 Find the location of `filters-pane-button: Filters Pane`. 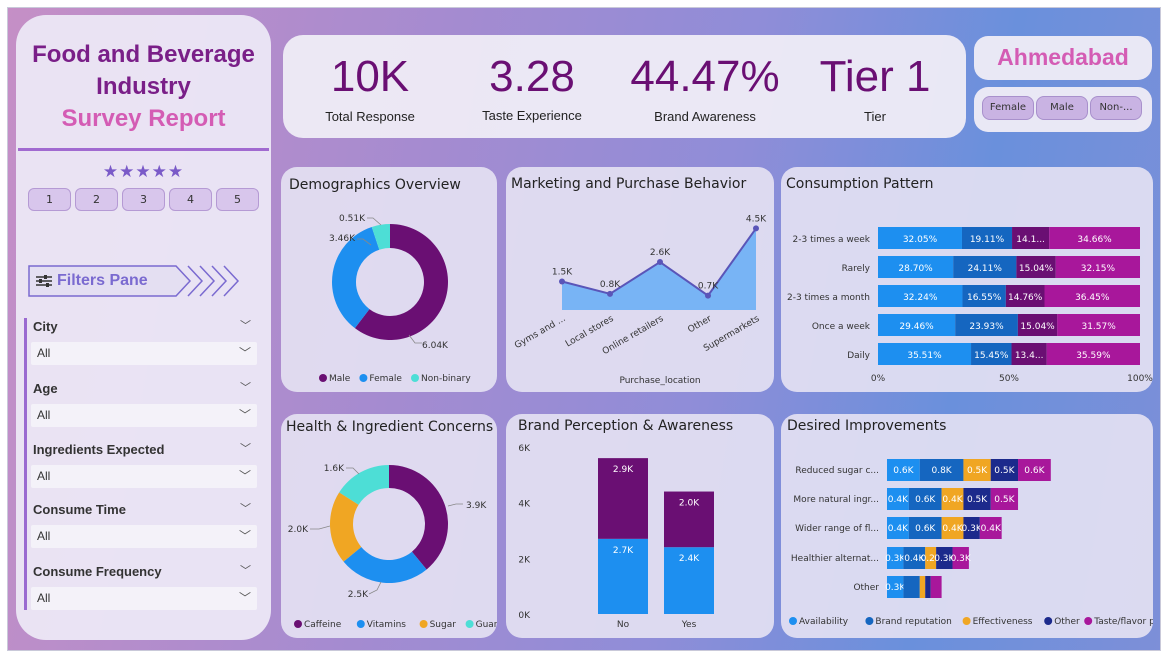

filters-pane-button: Filters Pane is located at coordinates (135, 281).